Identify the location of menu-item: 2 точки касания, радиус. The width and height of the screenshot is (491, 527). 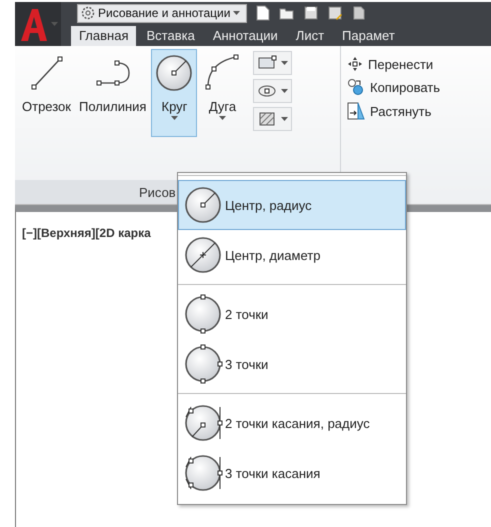
(292, 423).